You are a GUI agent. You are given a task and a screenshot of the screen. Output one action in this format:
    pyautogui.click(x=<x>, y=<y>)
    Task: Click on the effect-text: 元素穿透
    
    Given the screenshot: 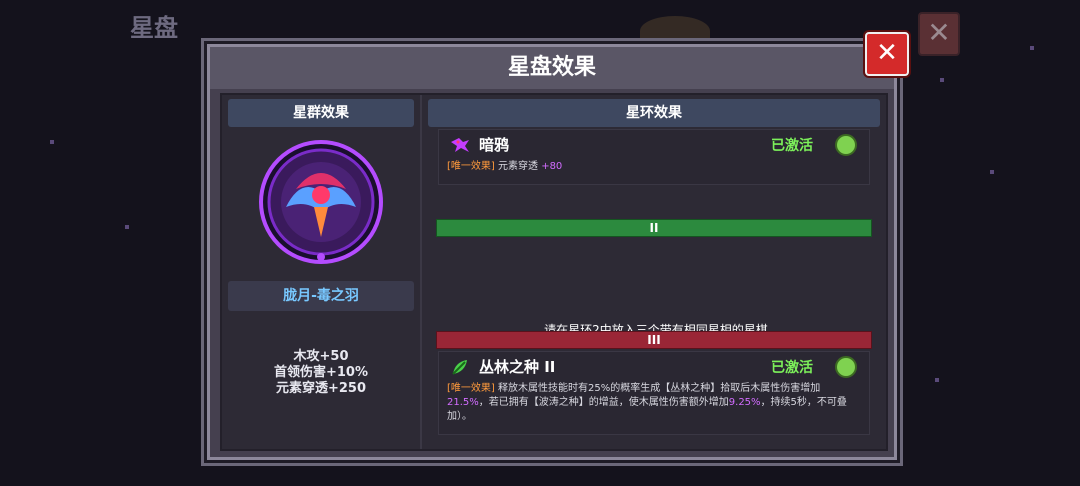 What is the action you would take?
    pyautogui.click(x=518, y=166)
    